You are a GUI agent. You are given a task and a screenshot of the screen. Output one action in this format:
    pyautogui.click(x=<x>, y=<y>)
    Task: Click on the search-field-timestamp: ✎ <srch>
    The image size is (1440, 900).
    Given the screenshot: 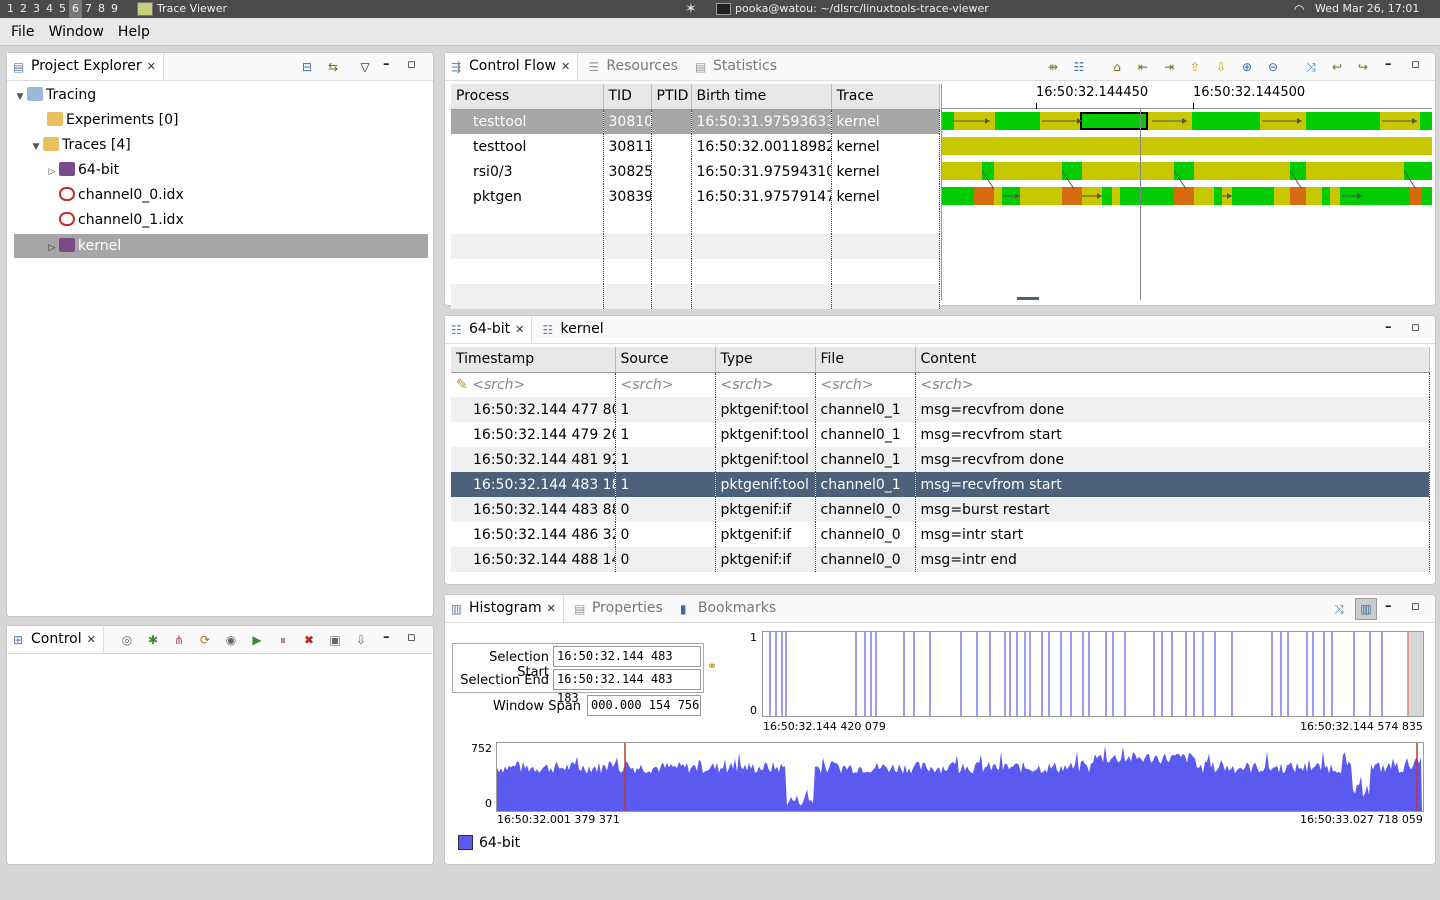 What is the action you would take?
    pyautogui.click(x=533, y=384)
    